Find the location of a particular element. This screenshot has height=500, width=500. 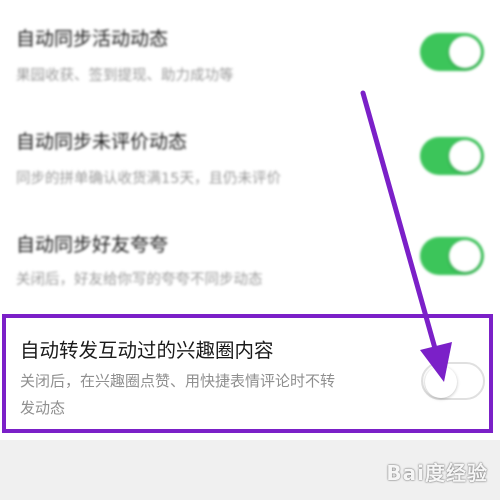

activity-sync-toggle is located at coordinates (452, 52).